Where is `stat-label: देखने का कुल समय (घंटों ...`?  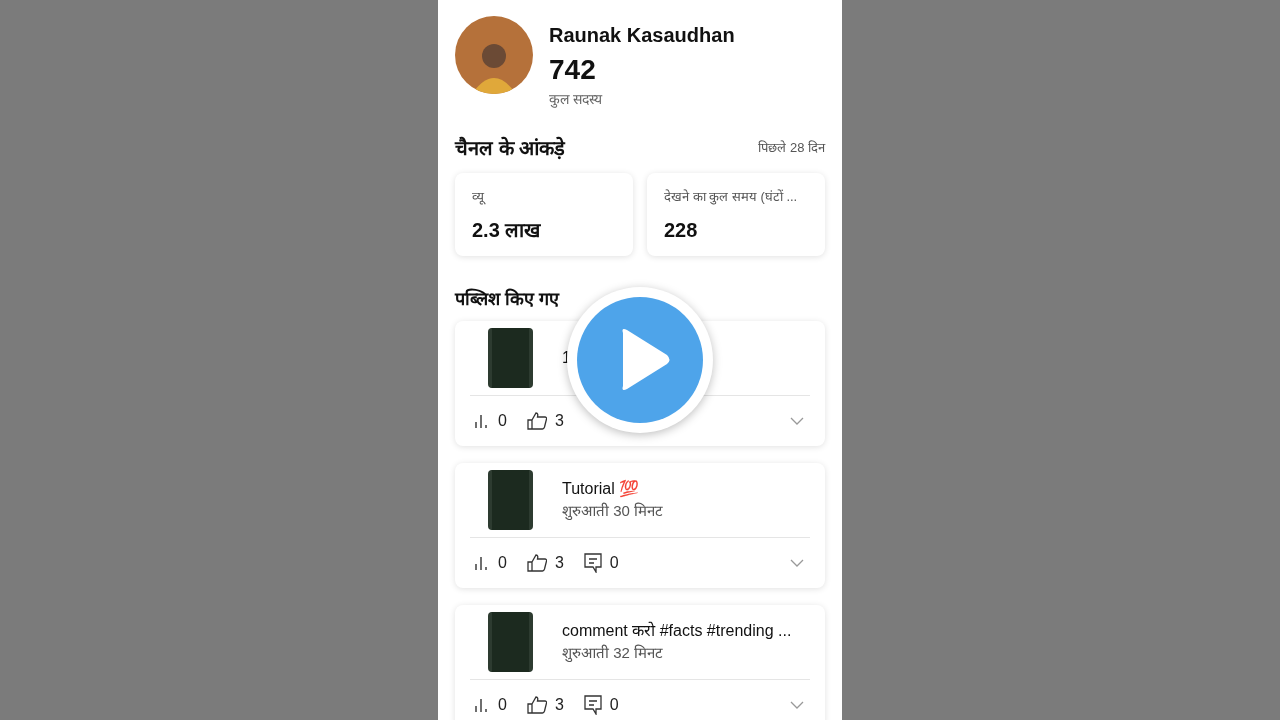
stat-label: देखने का कुल समय (घंटों ... is located at coordinates (731, 197).